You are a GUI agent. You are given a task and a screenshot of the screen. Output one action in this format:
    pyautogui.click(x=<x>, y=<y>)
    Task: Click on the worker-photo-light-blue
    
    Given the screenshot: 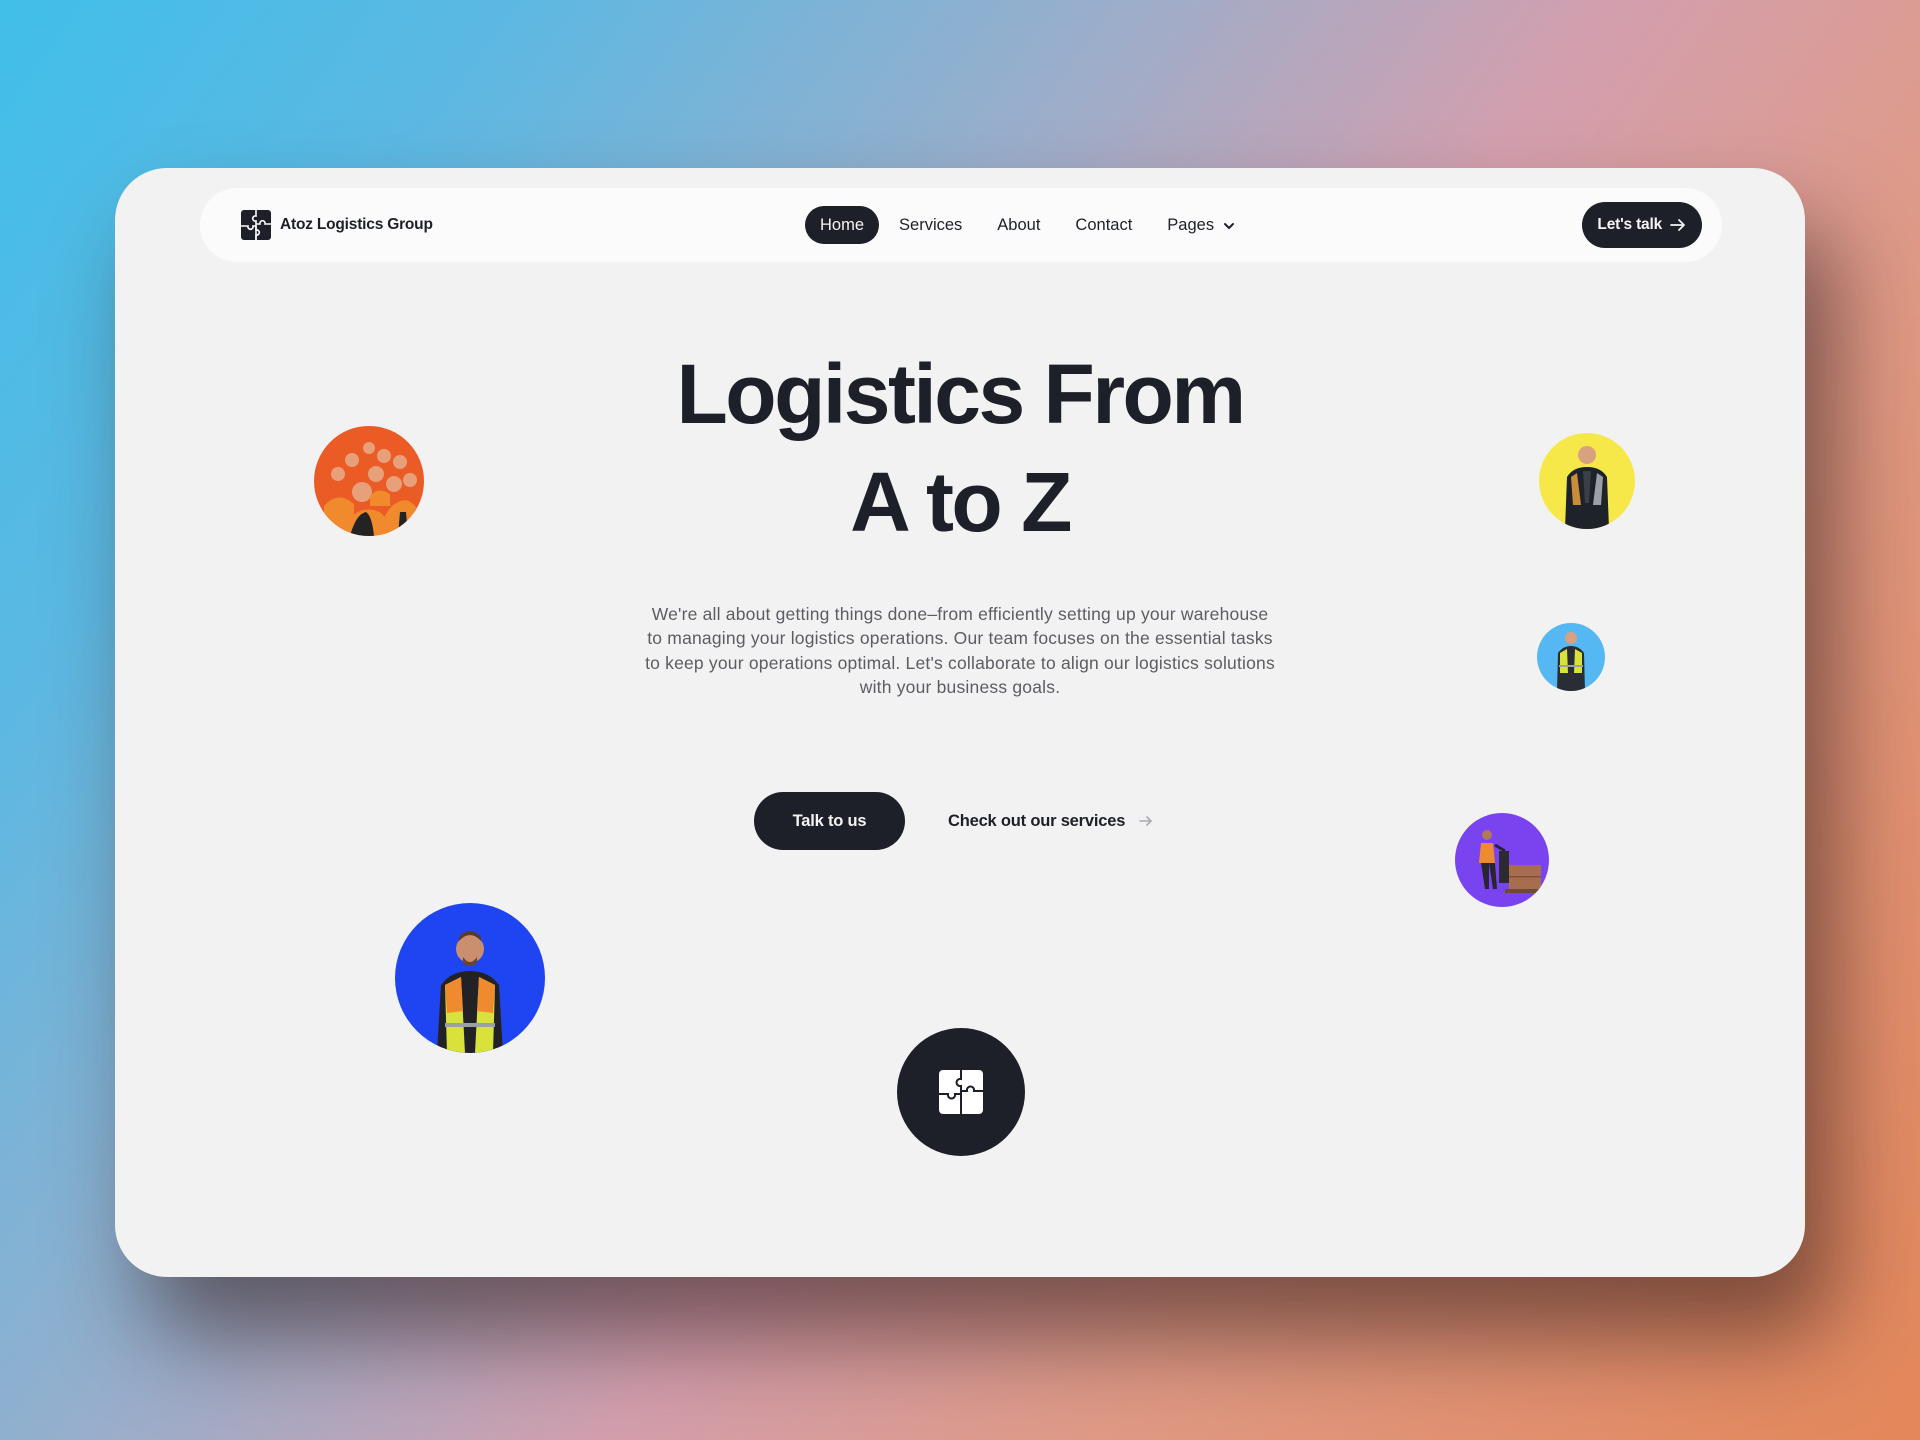 What is the action you would take?
    pyautogui.click(x=1571, y=657)
    